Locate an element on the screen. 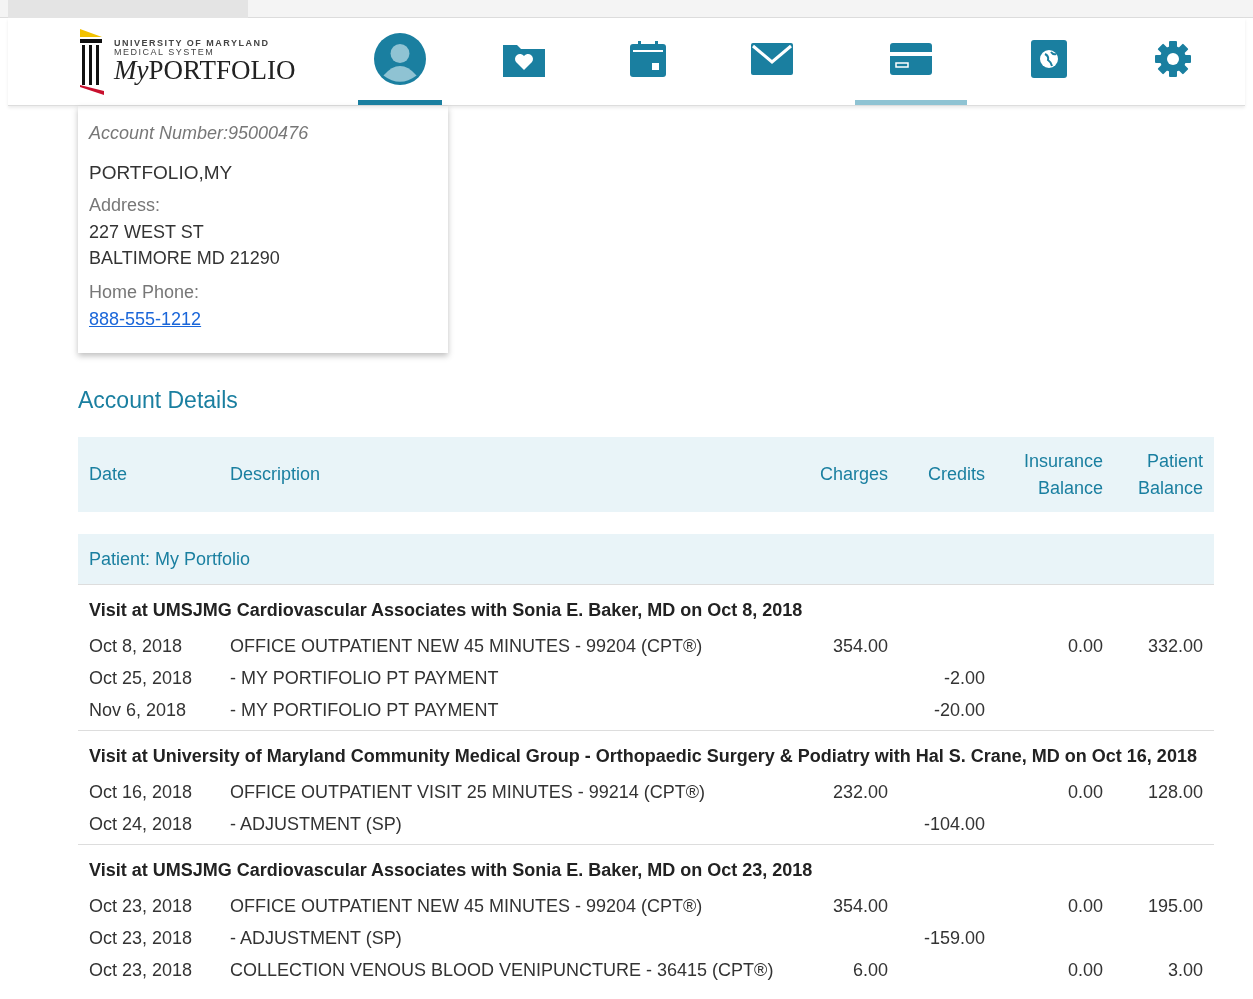  column-header: Date is located at coordinates (109, 474).